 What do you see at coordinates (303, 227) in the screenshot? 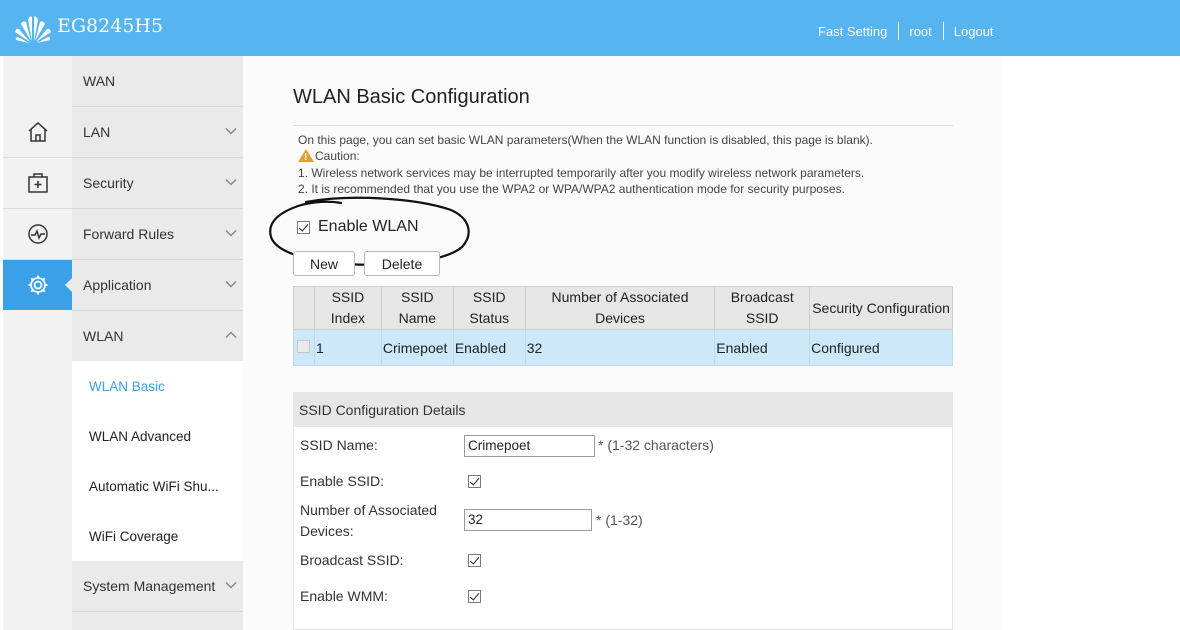
I see `enable-wlan-checkbox` at bounding box center [303, 227].